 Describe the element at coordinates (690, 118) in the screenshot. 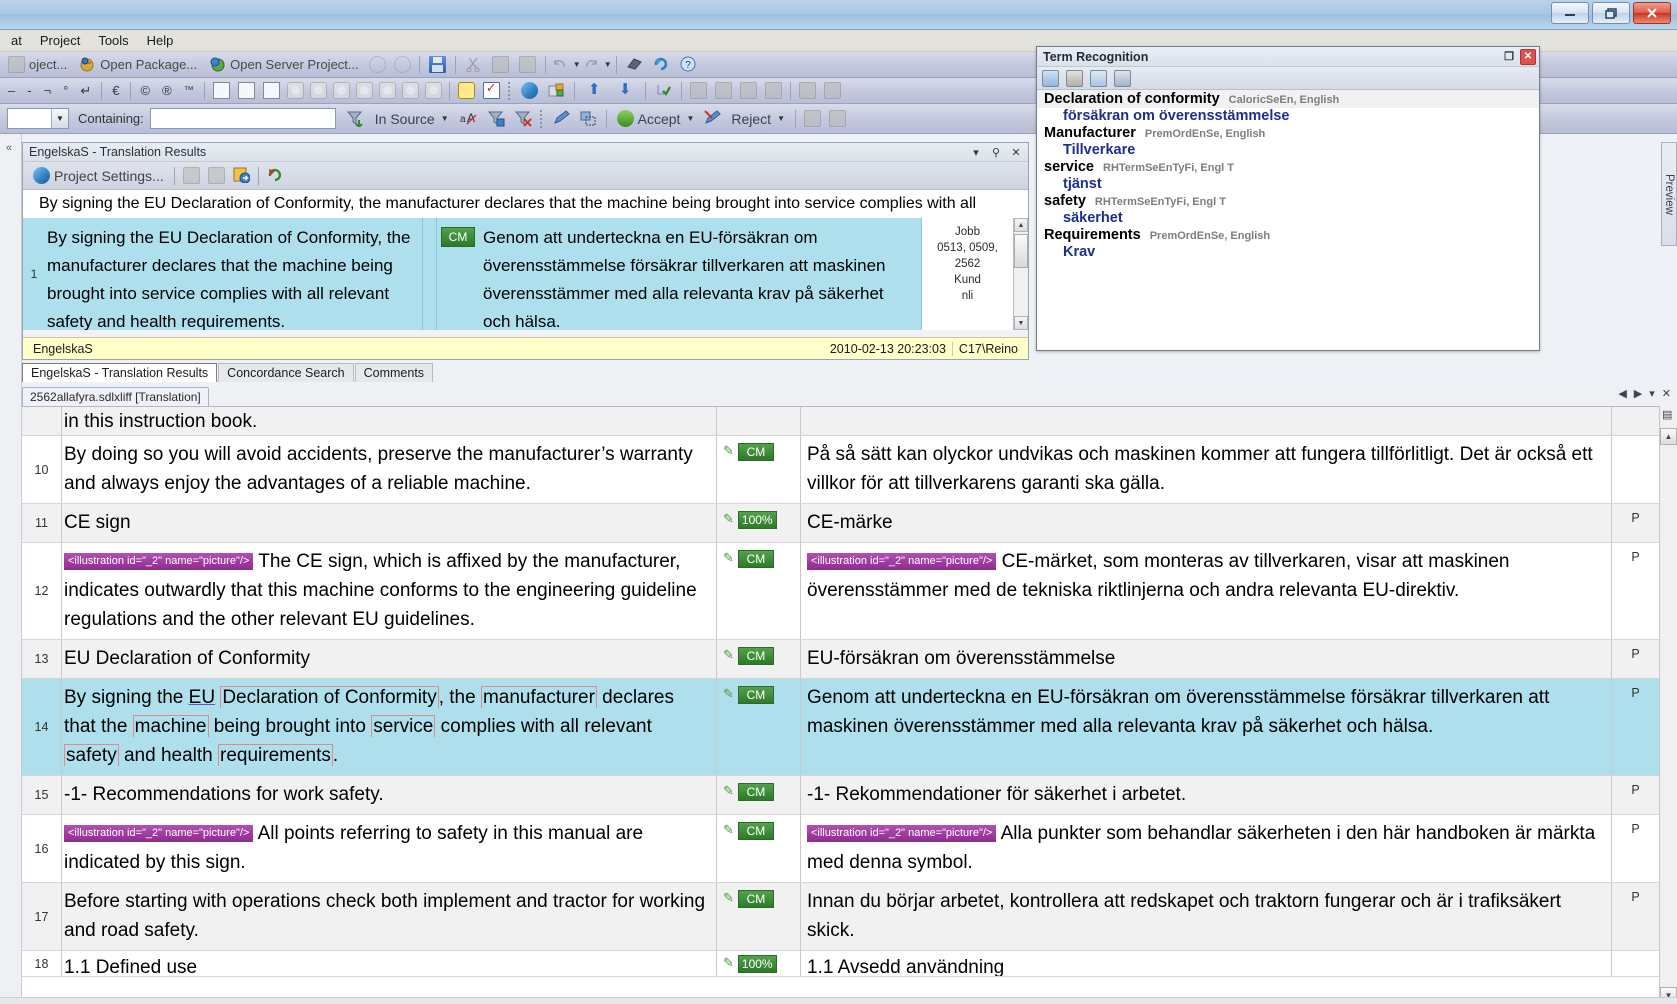

I see `accept-caret-icon: ▼` at that location.